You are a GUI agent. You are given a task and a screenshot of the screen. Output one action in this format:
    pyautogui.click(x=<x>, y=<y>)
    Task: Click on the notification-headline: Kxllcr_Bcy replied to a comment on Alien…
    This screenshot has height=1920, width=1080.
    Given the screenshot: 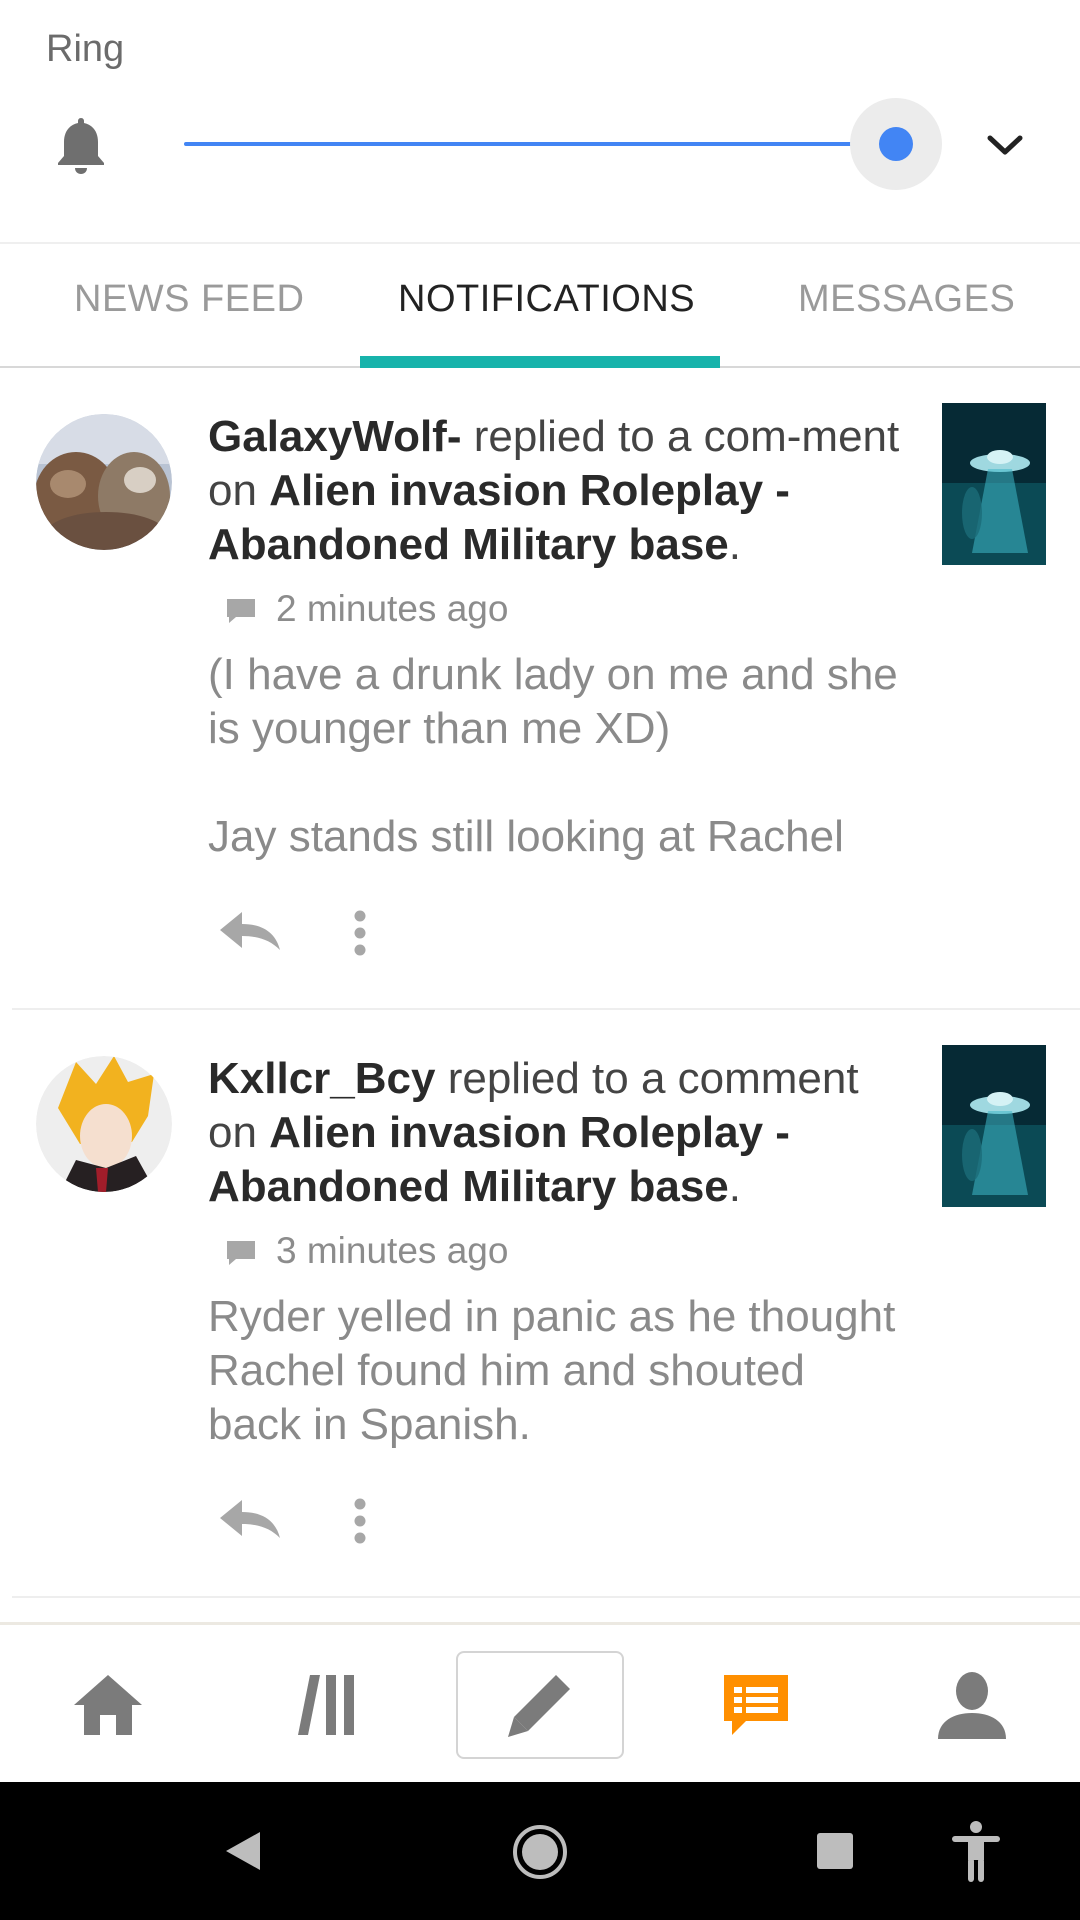 What is the action you would take?
    pyautogui.click(x=558, y=1133)
    